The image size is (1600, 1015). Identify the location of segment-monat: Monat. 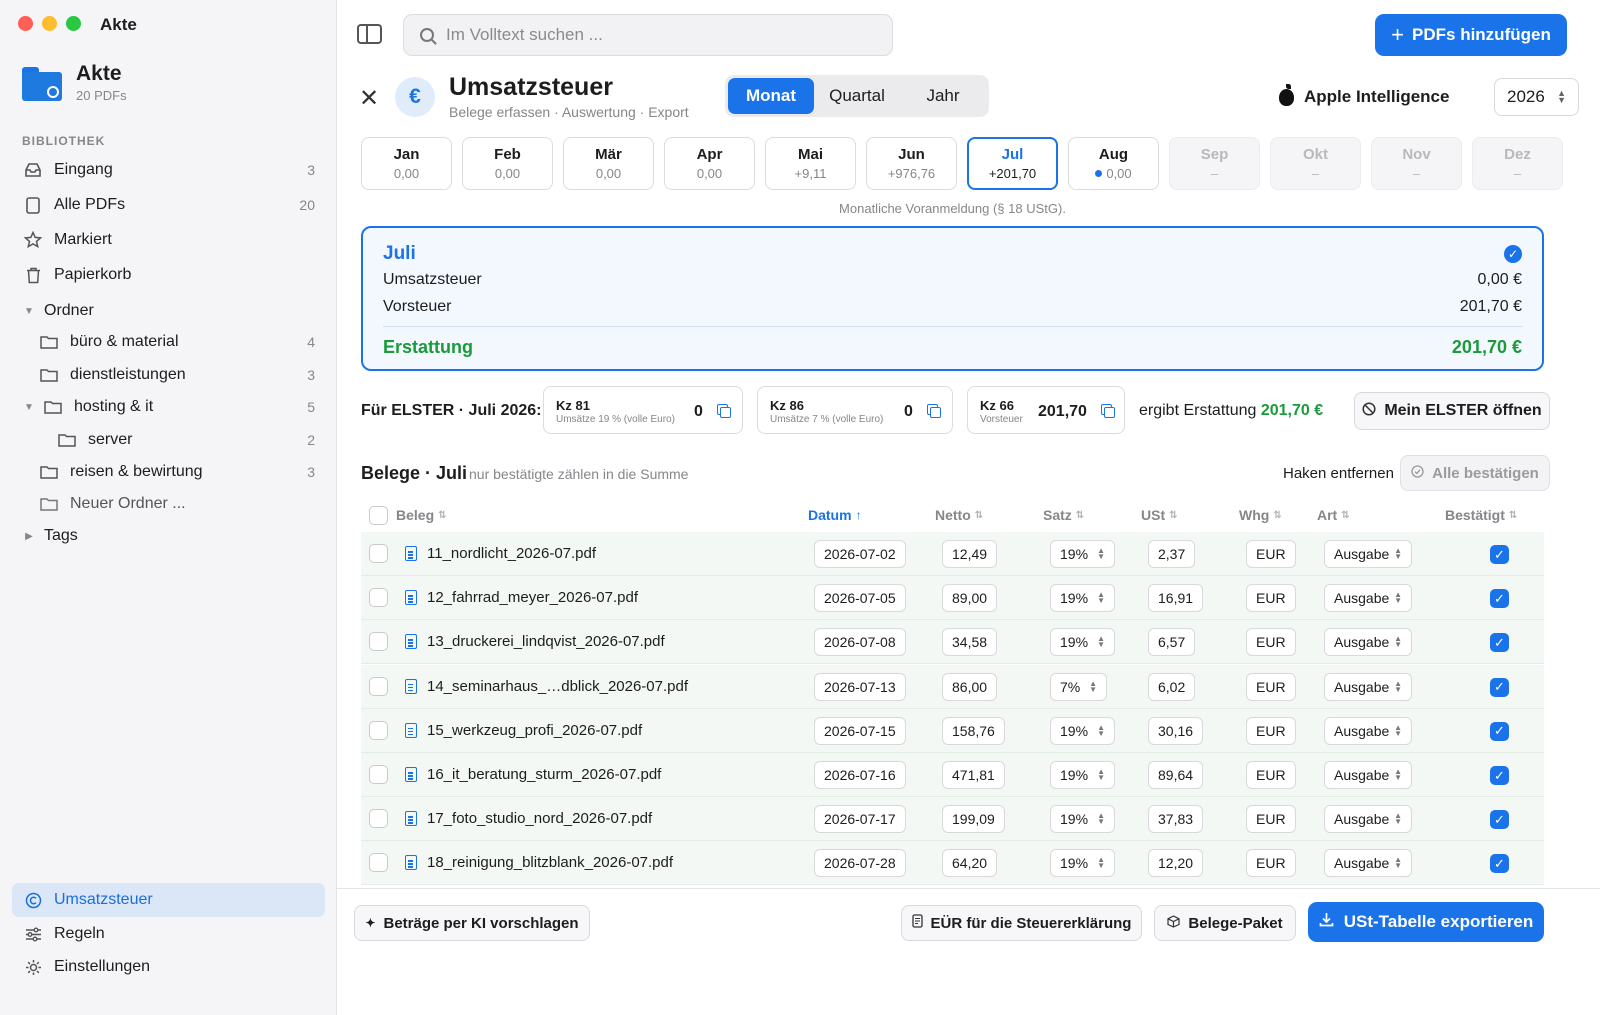
(771, 96).